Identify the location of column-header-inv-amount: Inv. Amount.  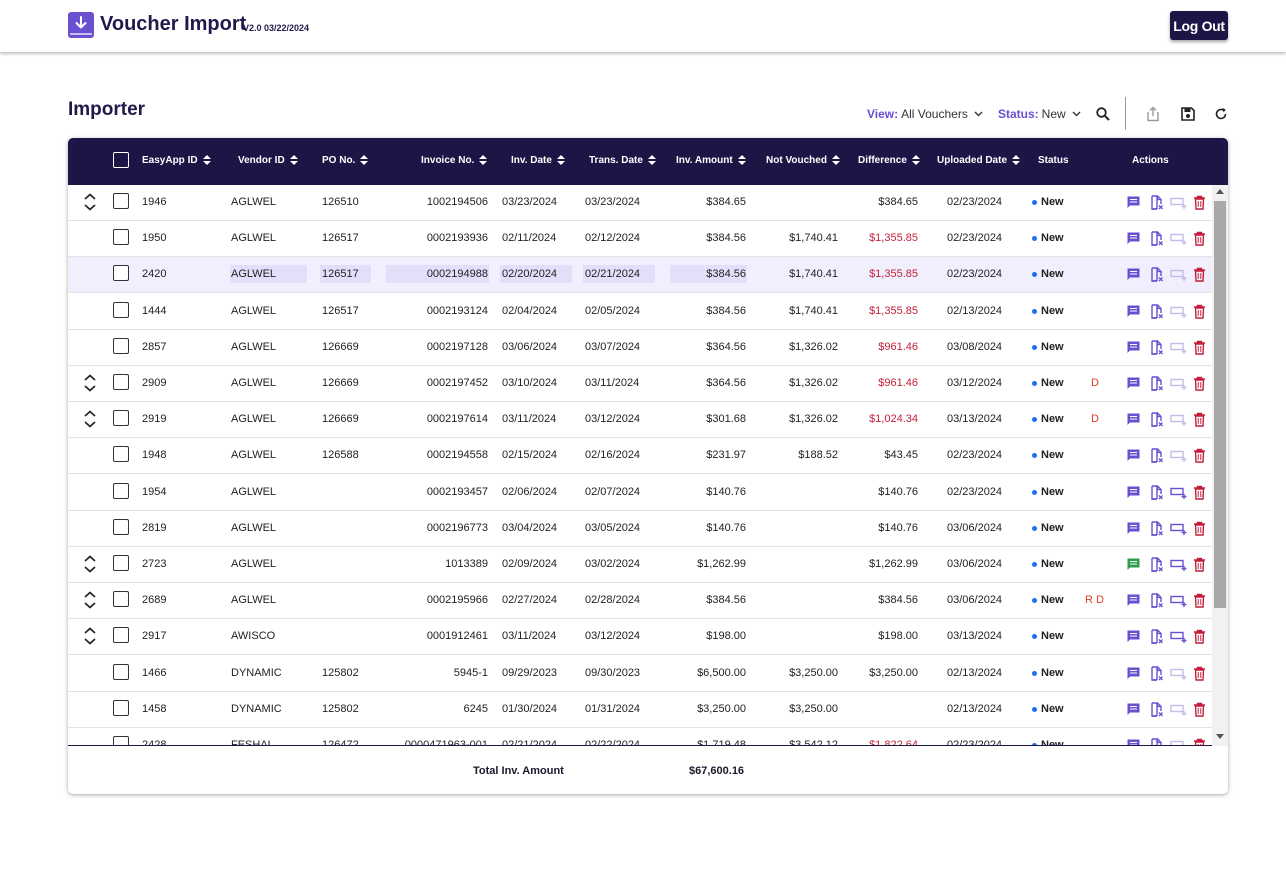
(711, 160).